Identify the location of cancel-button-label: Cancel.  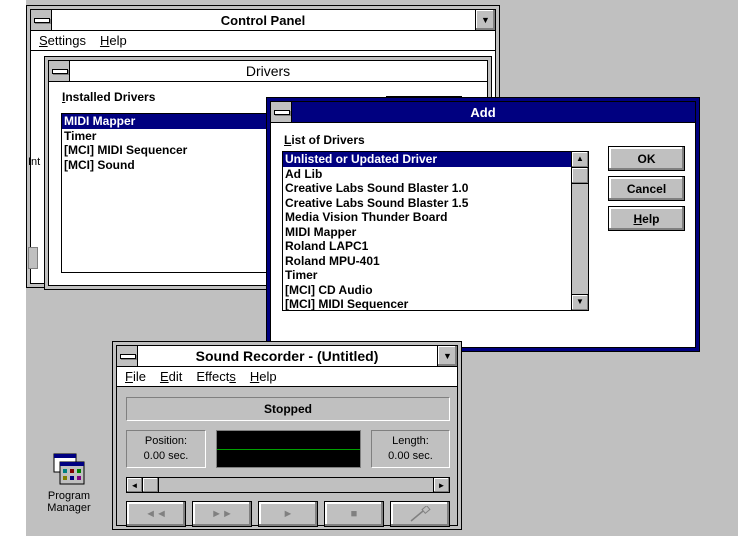
(646, 188).